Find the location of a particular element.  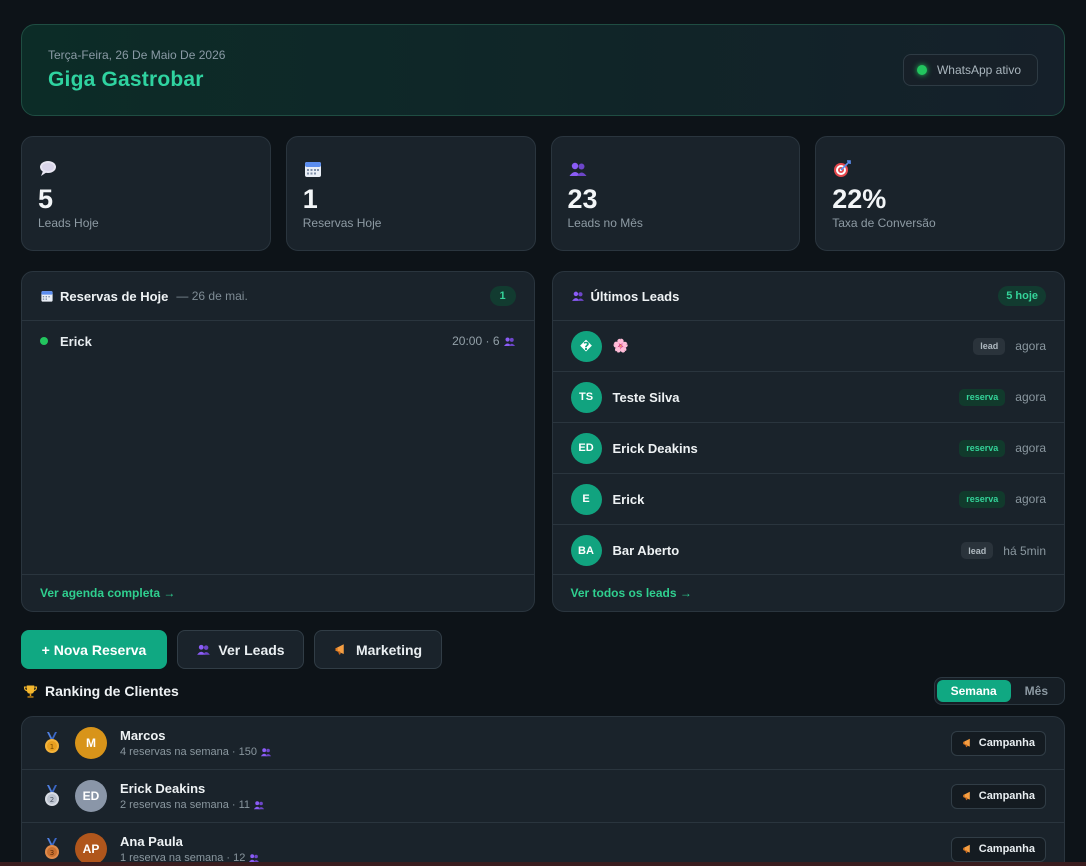

trophy-icon is located at coordinates (30, 691).